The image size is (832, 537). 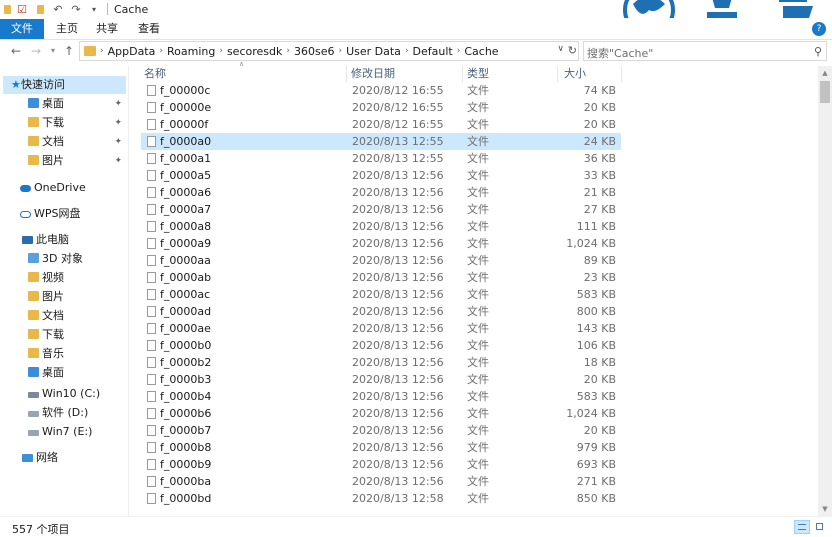 I want to click on file-row: f_0000b2 2020/8/13 12:56 文件 18 KB, so click(x=381, y=362).